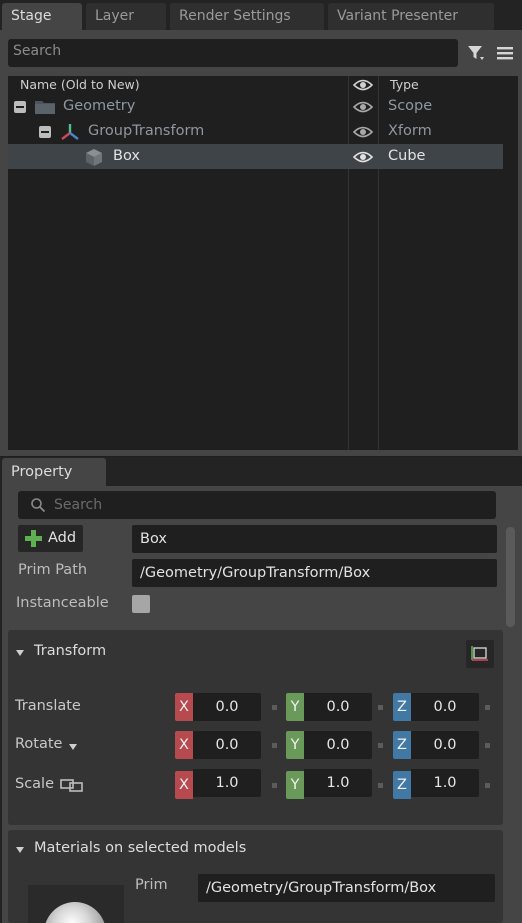 The image size is (522, 923). What do you see at coordinates (255, 131) in the screenshot?
I see `tree-row-grouptransform: GroupTransform Xform` at bounding box center [255, 131].